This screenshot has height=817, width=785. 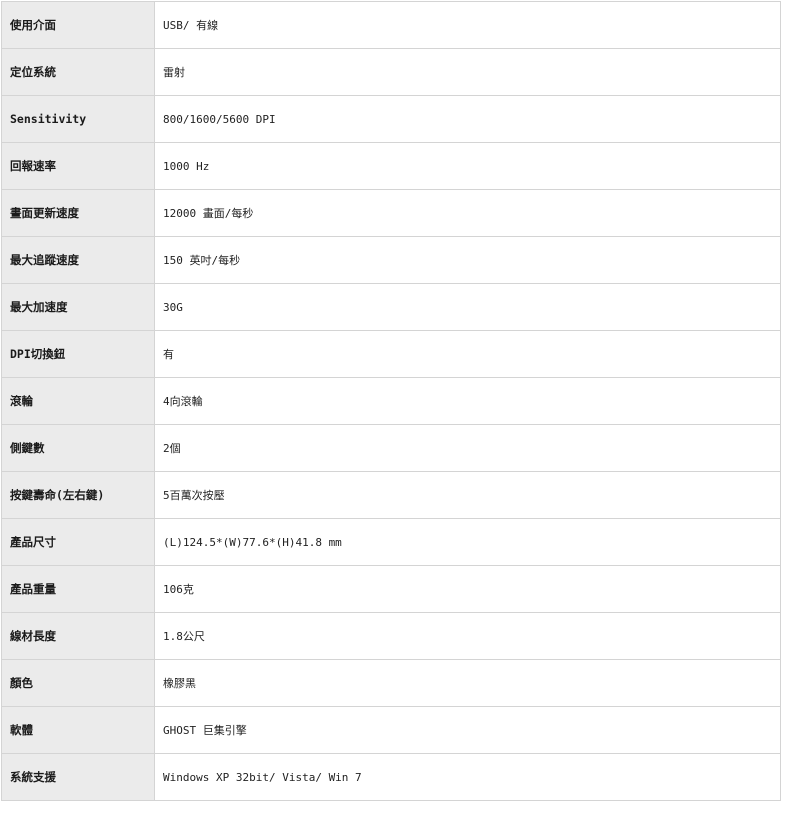 I want to click on spec-row: 產品尺寸 (L)124.5*(W)77.6*(H)41.8 mm, so click(x=391, y=542).